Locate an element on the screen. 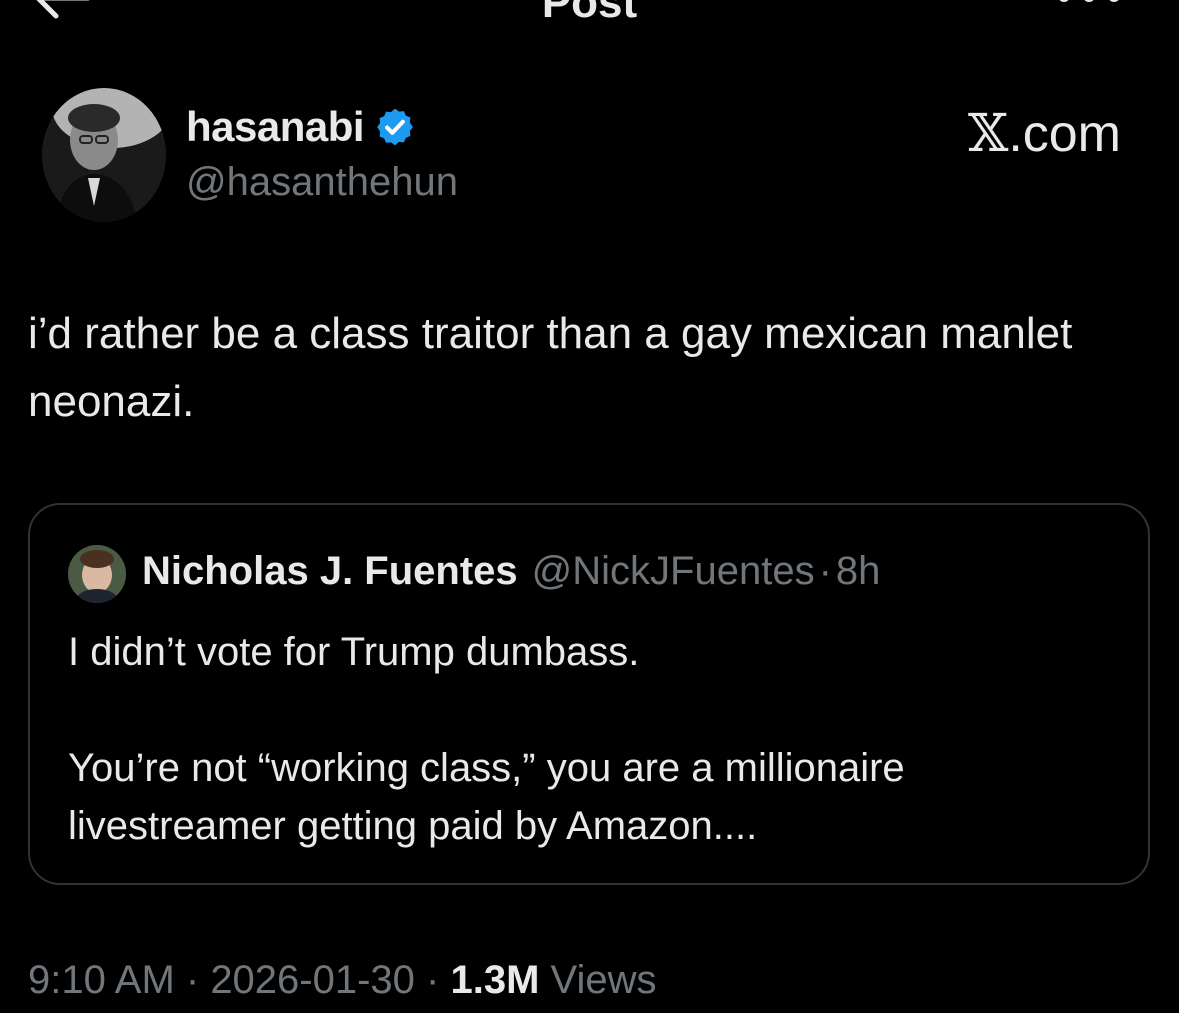 The image size is (1179, 1013). brand-logo: 𝕏.com is located at coordinates (1044, 134).